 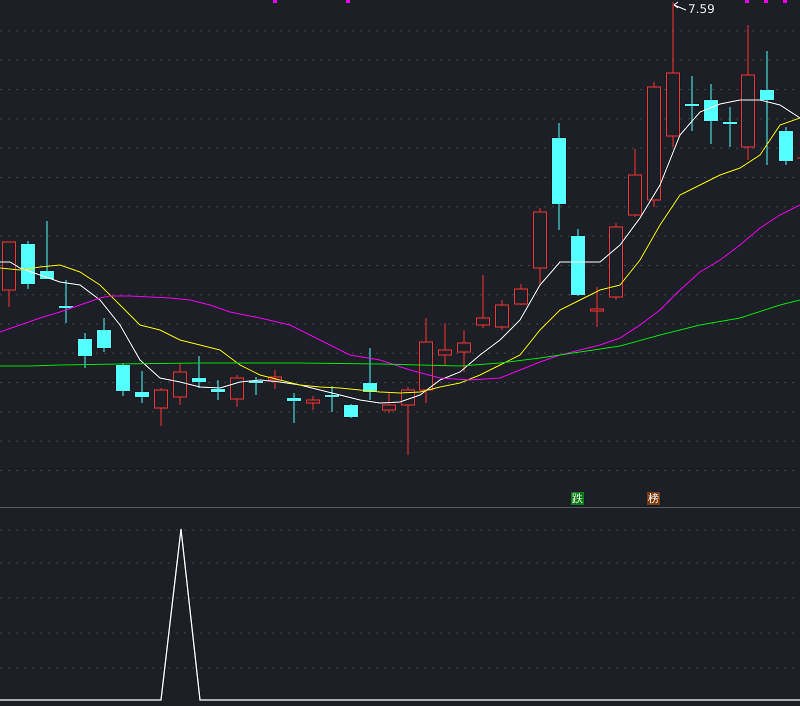 I want to click on price-label: 7.59, so click(x=701, y=9).